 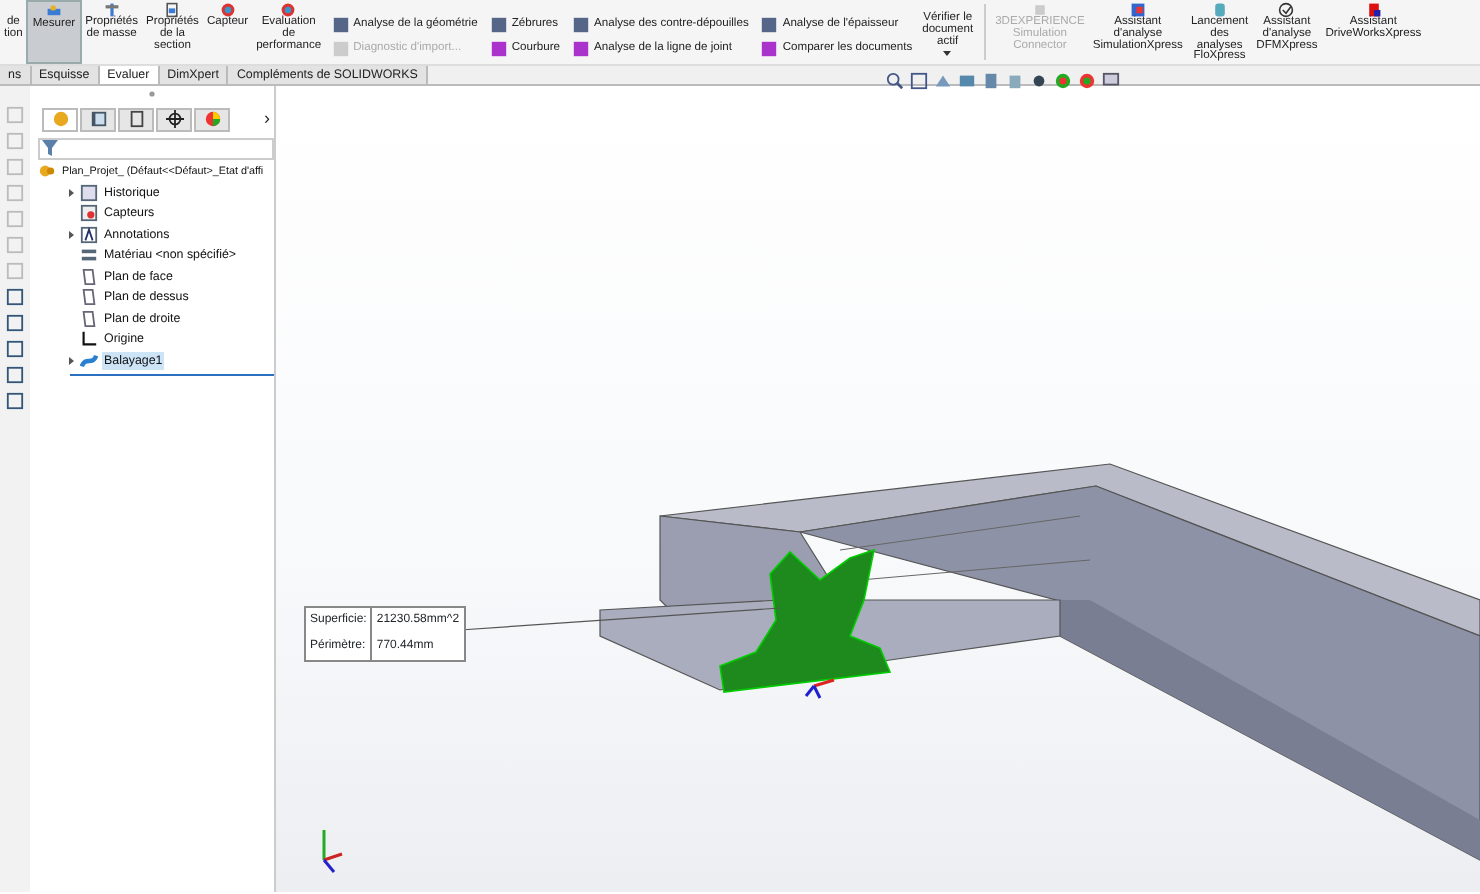 I want to click on section-icon, so click(x=172, y=10).